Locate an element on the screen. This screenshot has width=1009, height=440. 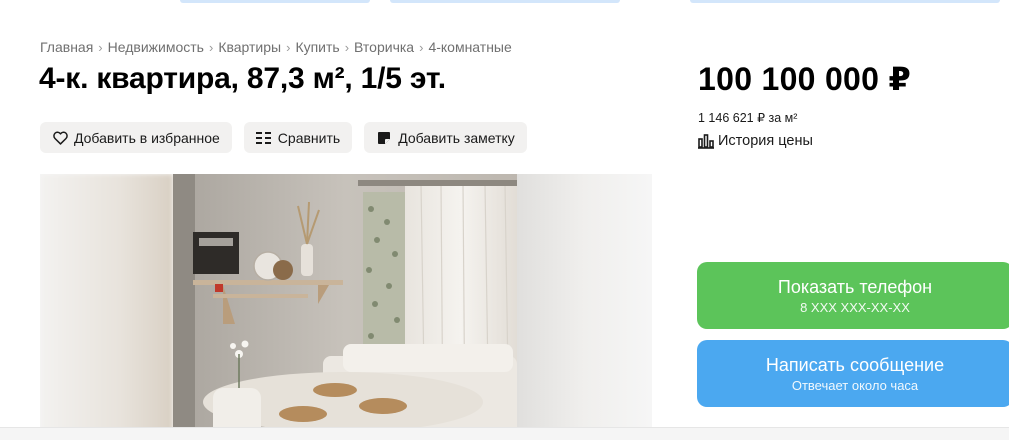
breadcrumb-apartments: Квартиры is located at coordinates (249, 47).